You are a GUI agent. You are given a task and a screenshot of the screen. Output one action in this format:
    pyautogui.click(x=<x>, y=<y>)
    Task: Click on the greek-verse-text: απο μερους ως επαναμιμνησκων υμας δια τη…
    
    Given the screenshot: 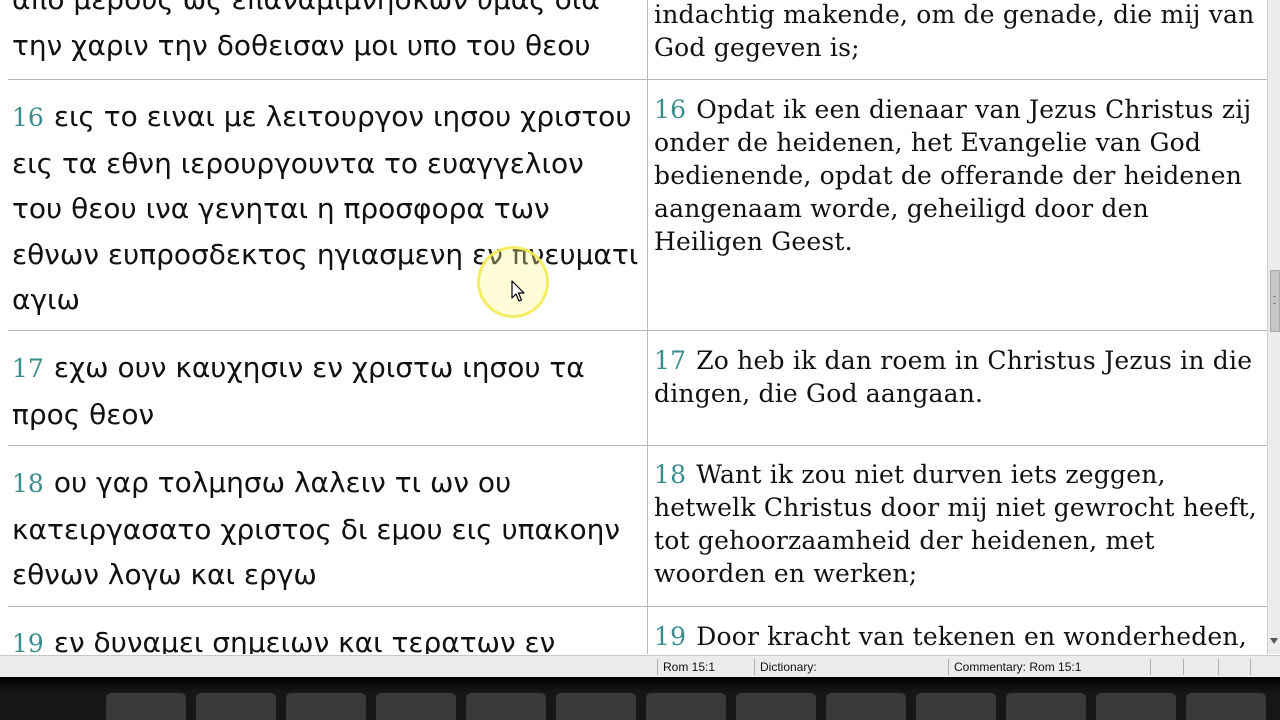 What is the action you would take?
    pyautogui.click(x=306, y=31)
    